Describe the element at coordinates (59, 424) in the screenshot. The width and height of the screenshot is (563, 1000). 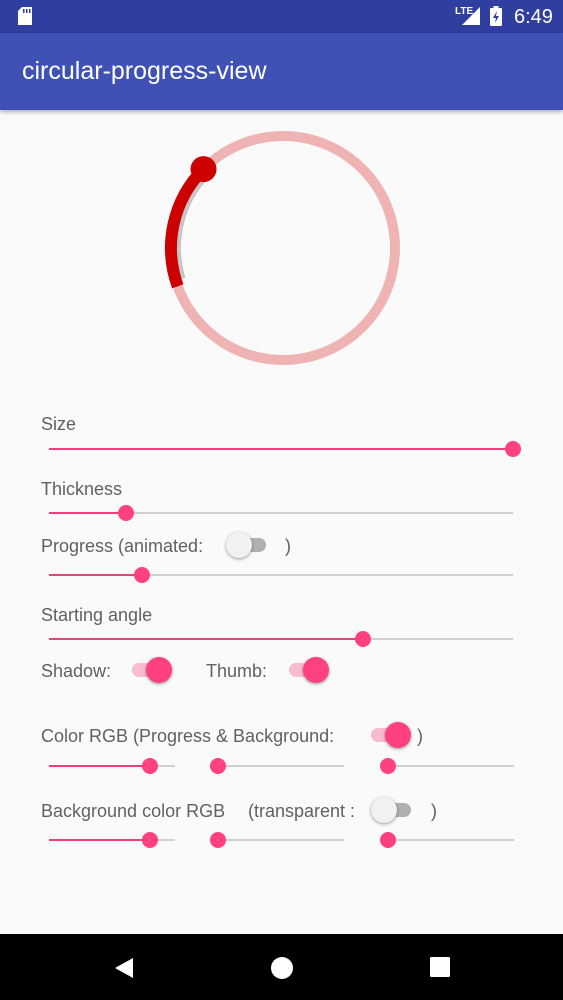
I see `size-label: Size` at that location.